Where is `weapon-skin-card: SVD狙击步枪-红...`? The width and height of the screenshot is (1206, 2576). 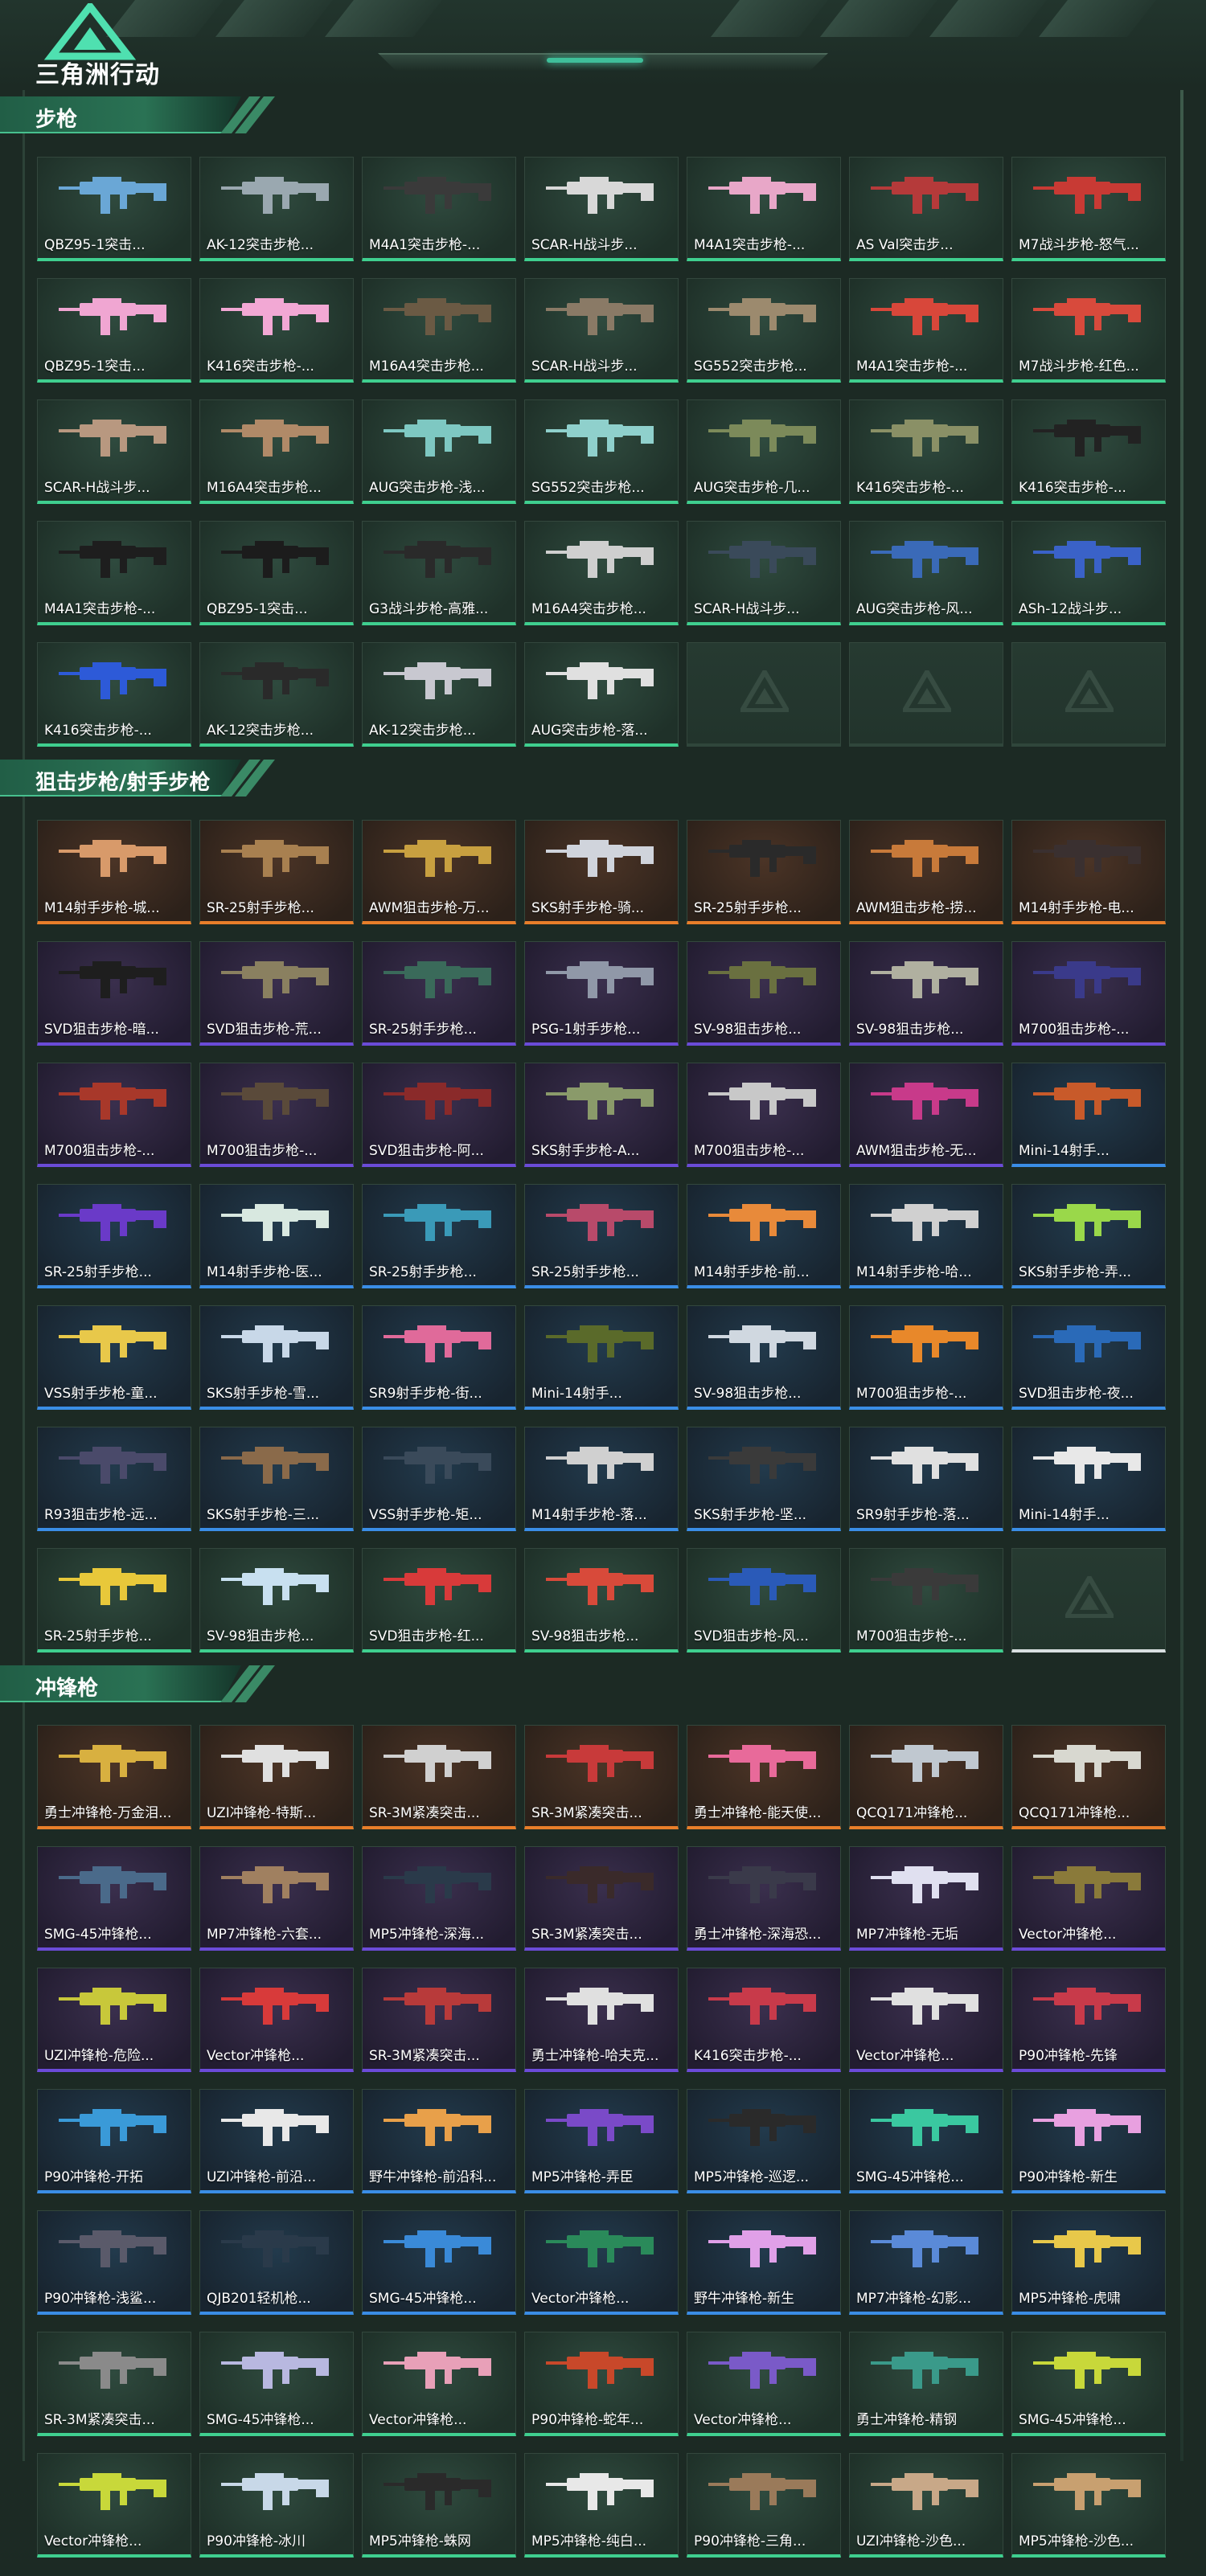
weapon-skin-card: SVD狙击步枪-红... is located at coordinates (439, 1600).